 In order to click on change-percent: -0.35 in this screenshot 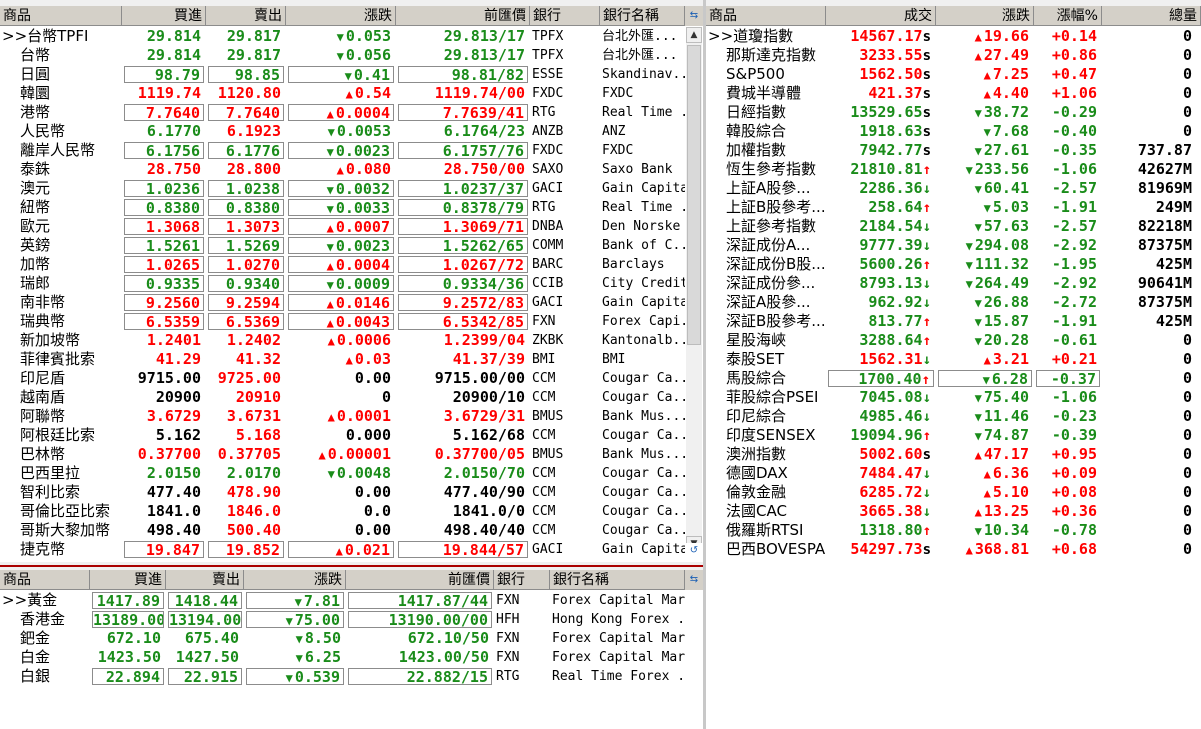, I will do `click(1074, 150)`.